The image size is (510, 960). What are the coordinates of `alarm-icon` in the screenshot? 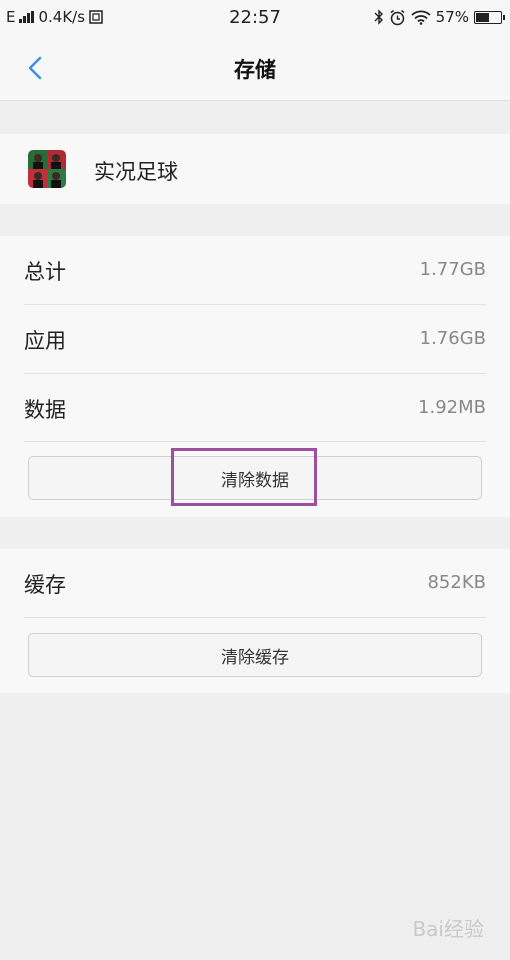 It's located at (397, 17).